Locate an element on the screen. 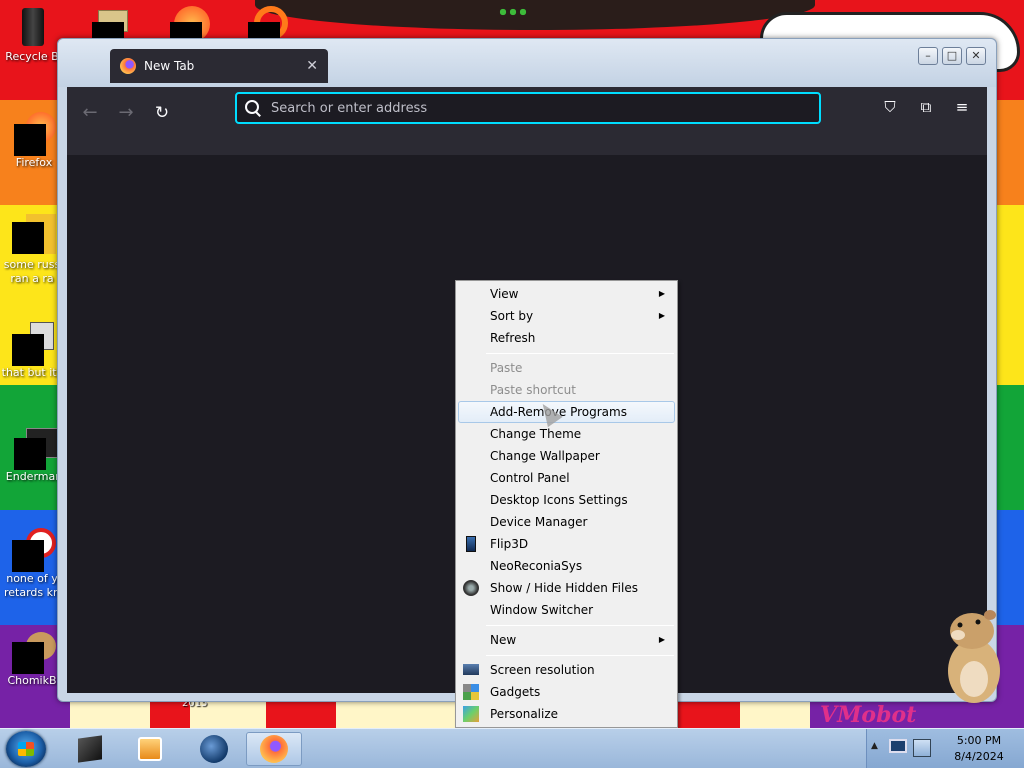 The height and width of the screenshot is (768, 1024). menu-item-new: New ▶ is located at coordinates (566, 640).